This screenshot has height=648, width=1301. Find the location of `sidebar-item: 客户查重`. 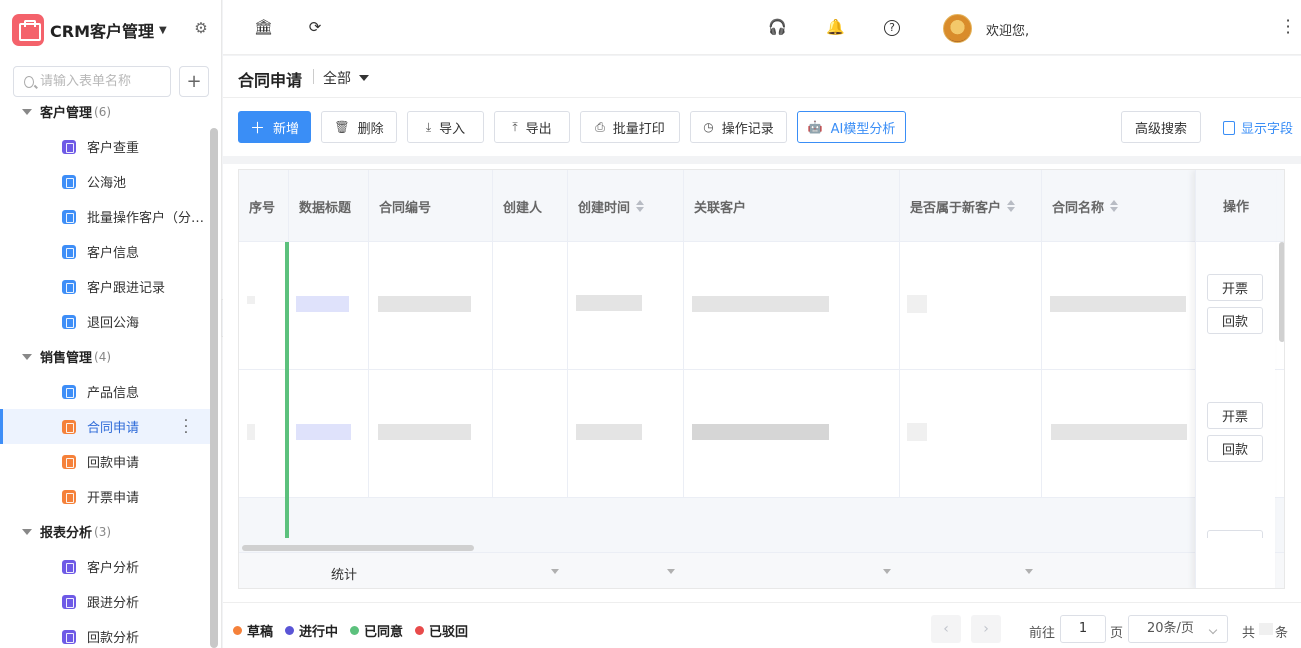

sidebar-item: 客户查重 is located at coordinates (105, 146).